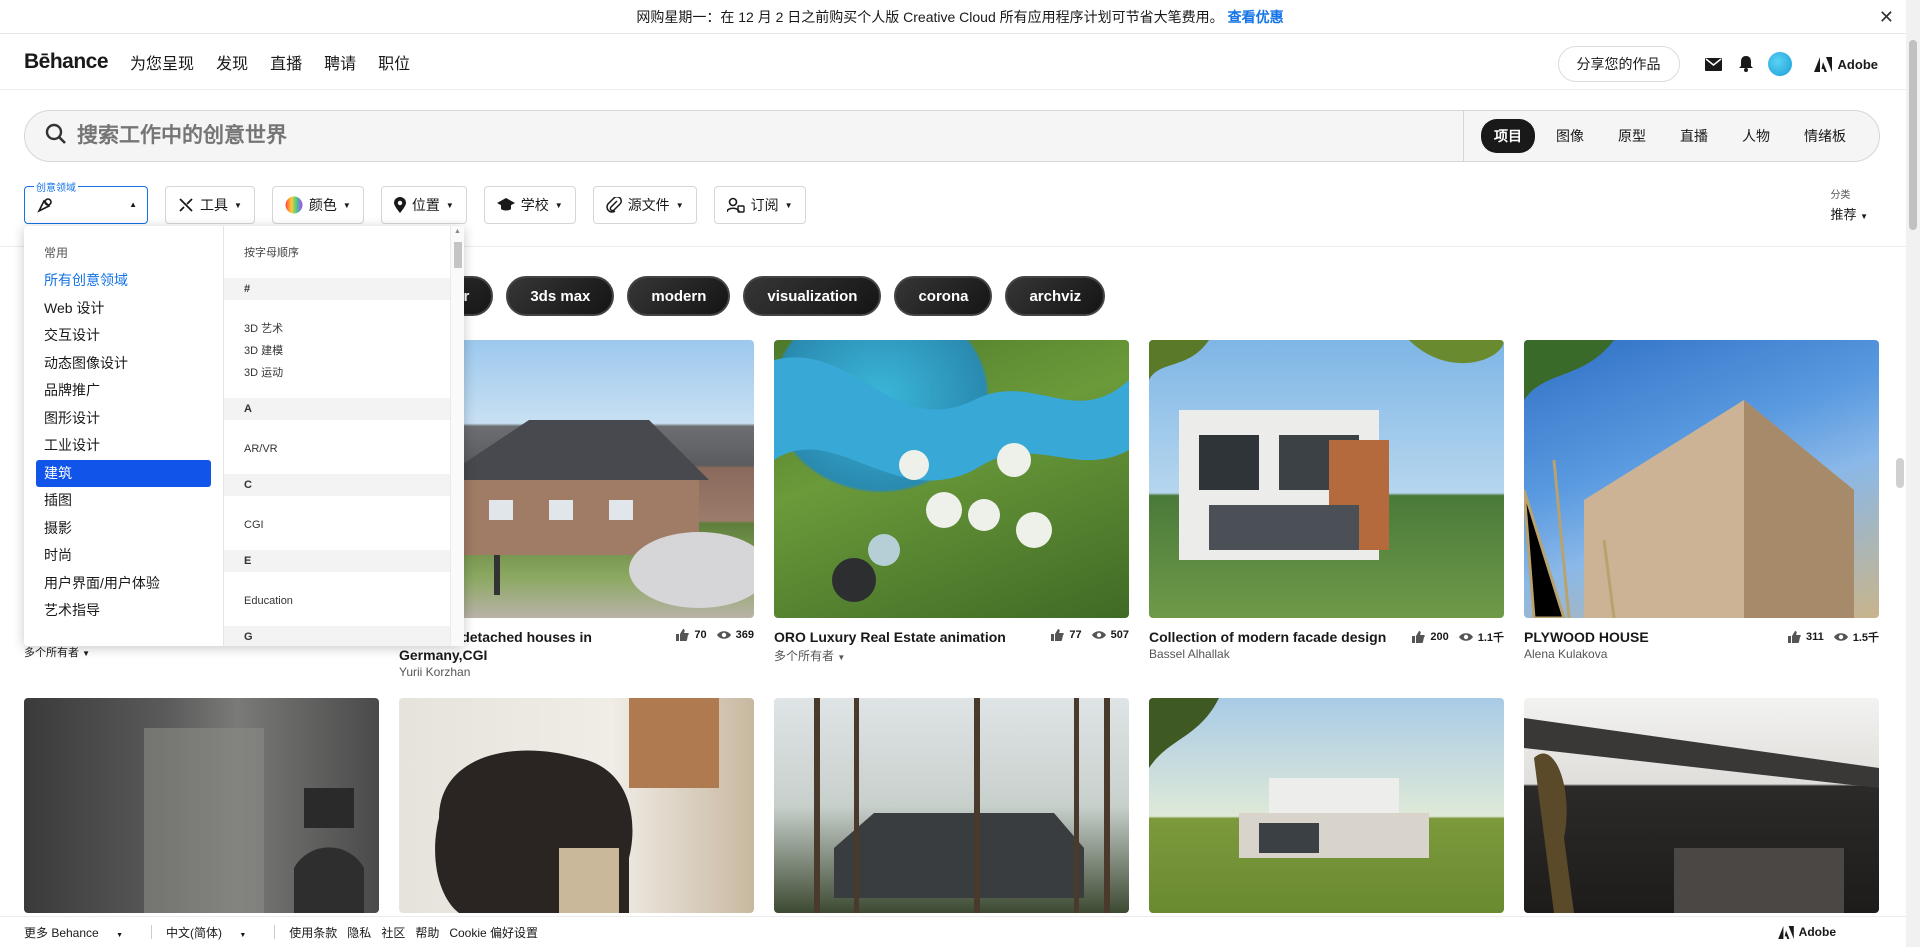 The width and height of the screenshot is (1920, 947). I want to click on school-filter: 学校 ▼, so click(529, 205).